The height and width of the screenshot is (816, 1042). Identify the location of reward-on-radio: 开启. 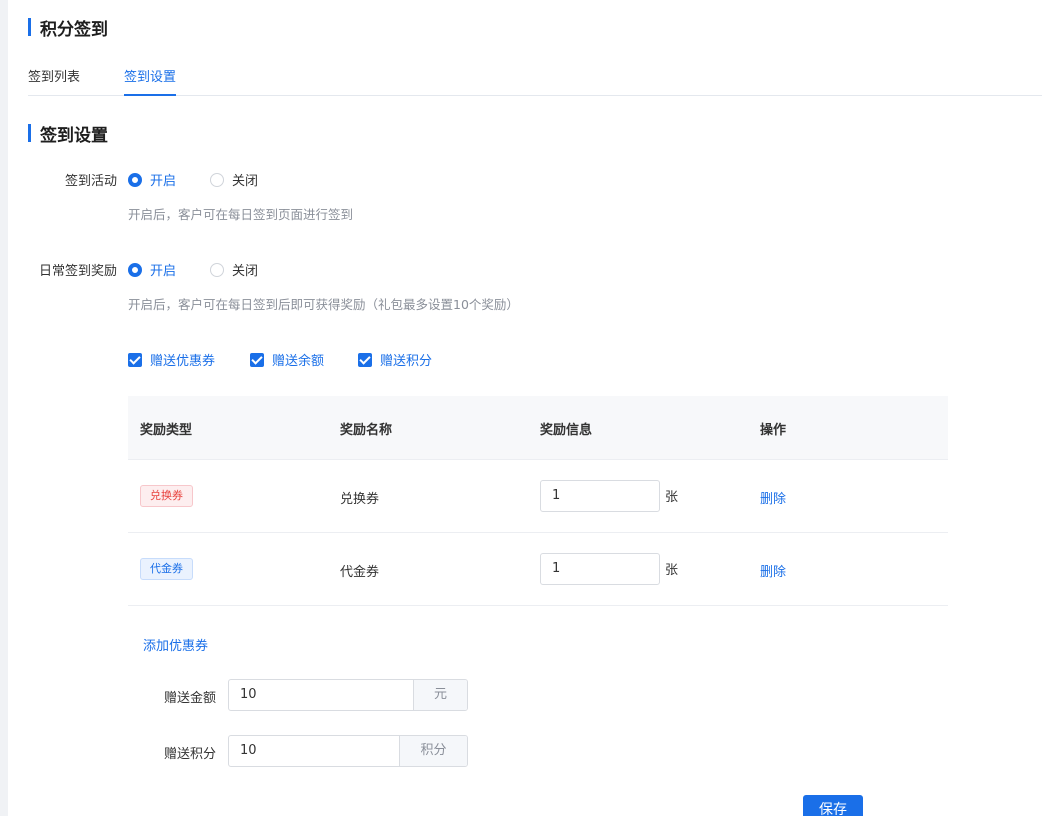
(152, 269).